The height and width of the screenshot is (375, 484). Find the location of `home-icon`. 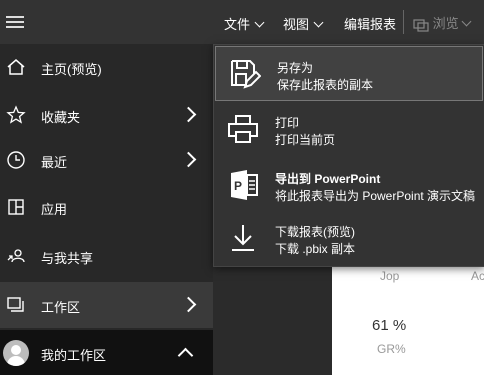

home-icon is located at coordinates (16, 67).